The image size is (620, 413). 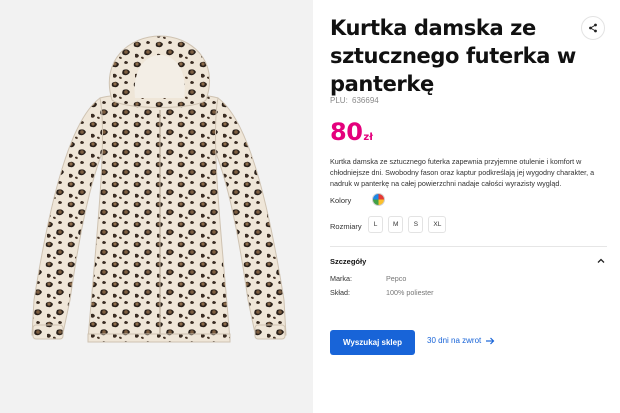 I want to click on return-policy-label: 30 dni na zwrot, so click(x=454, y=340).